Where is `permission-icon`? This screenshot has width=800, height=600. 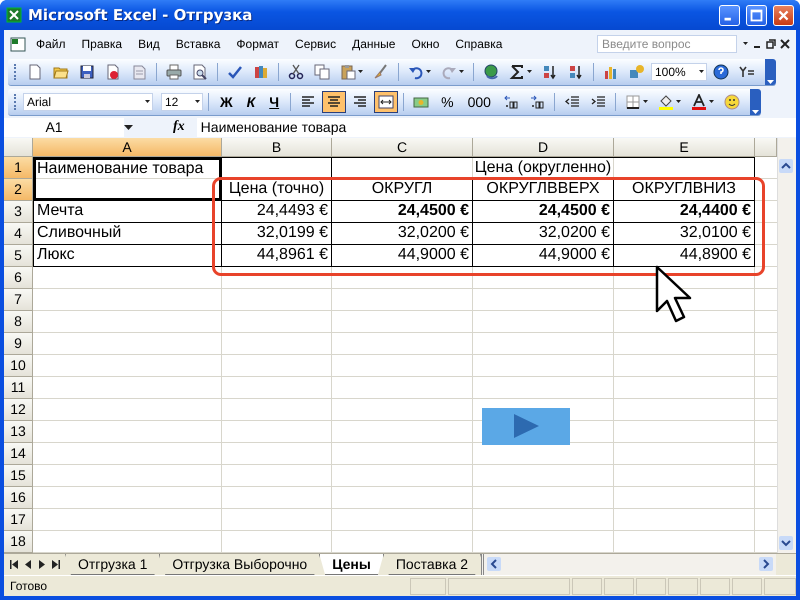
permission-icon is located at coordinates (113, 72).